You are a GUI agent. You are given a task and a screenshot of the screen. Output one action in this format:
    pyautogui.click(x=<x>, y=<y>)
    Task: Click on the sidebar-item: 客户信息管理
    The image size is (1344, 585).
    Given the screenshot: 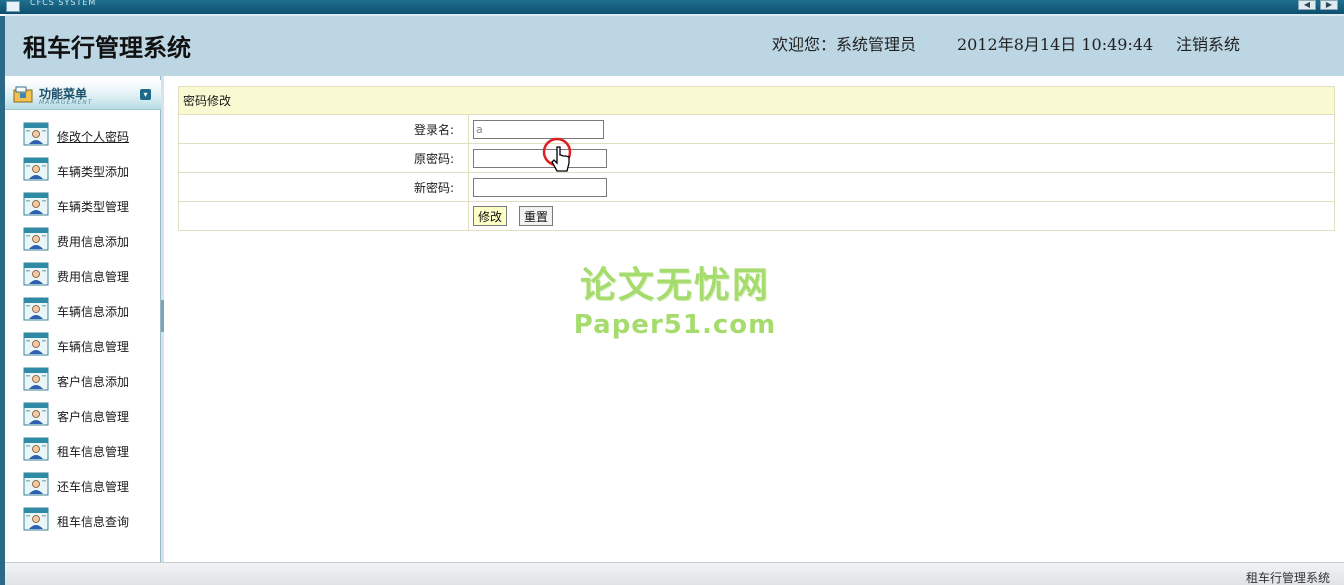 What is the action you would take?
    pyautogui.click(x=88, y=416)
    